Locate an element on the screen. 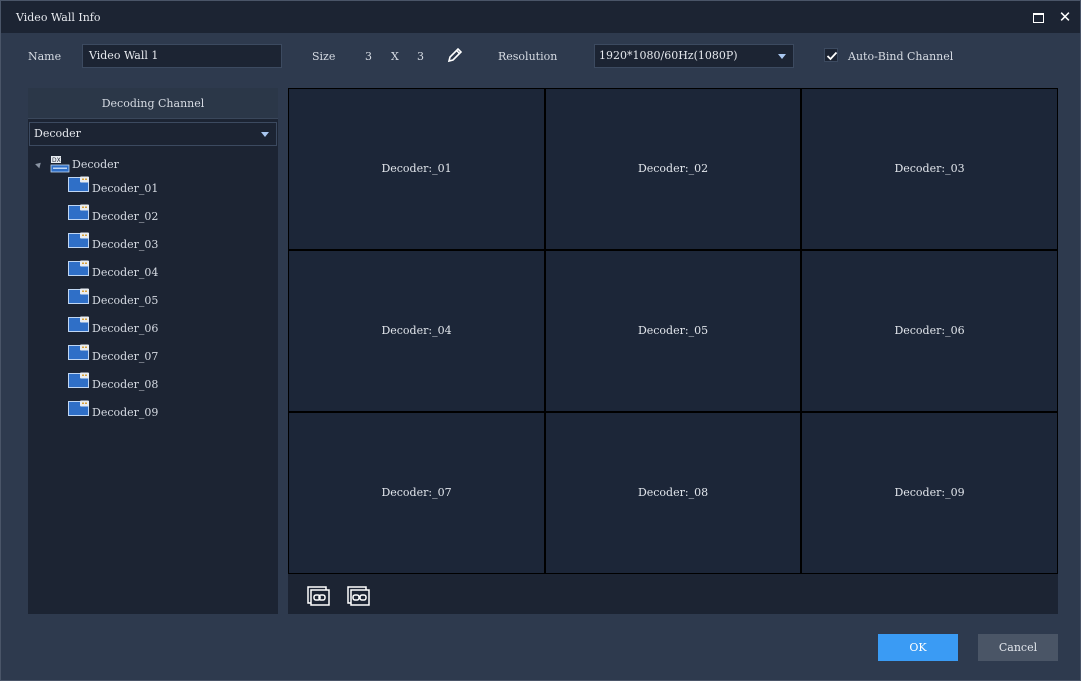 This screenshot has width=1081, height=681. resolution-label: Resolution is located at coordinates (528, 56).